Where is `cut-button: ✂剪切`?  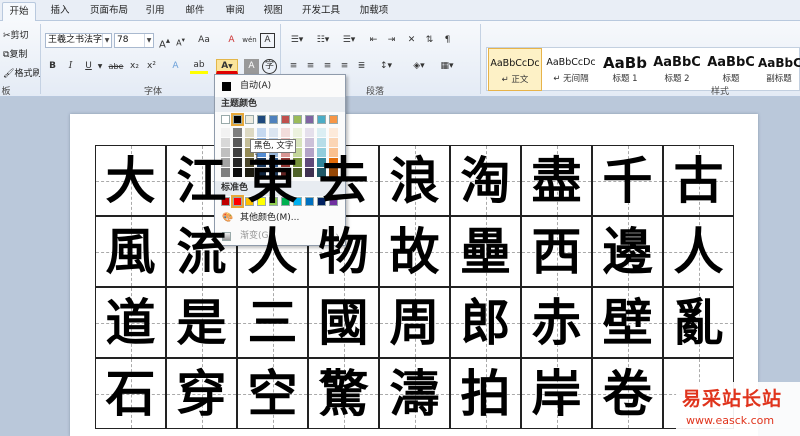 cut-button: ✂剪切 is located at coordinates (16, 34).